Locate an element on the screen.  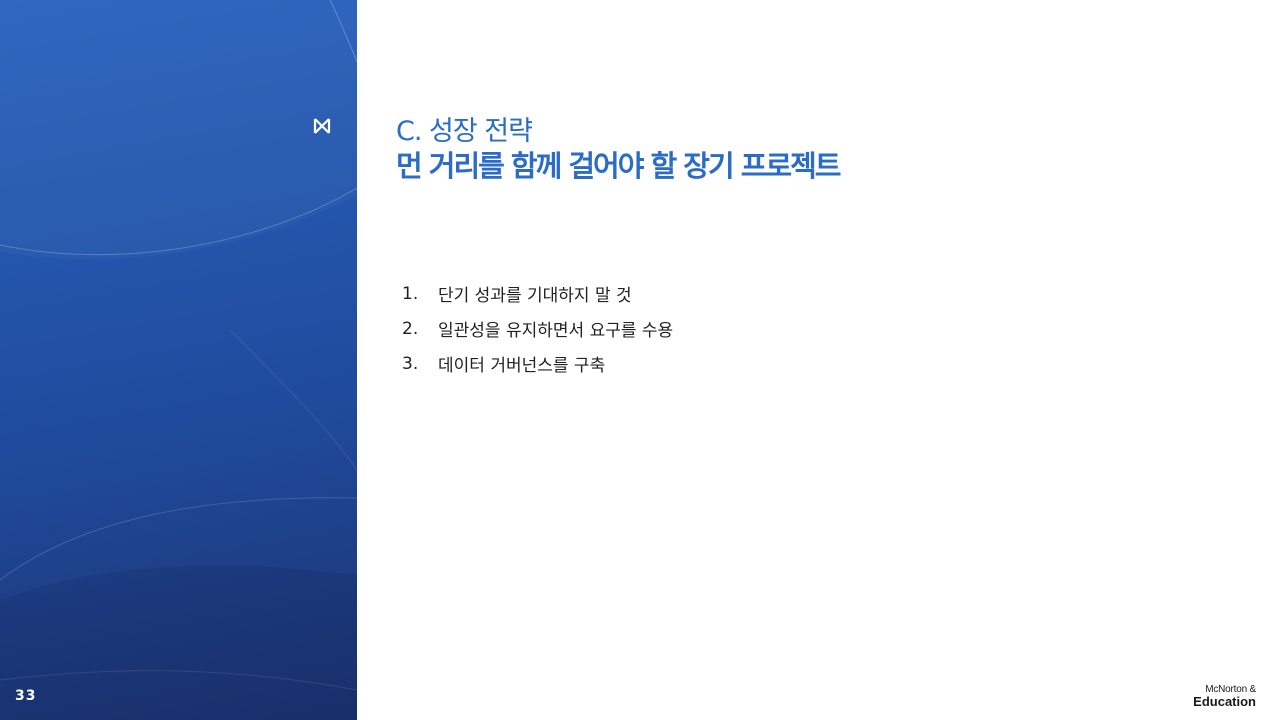
list-item-number: 2. is located at coordinates (410, 328).